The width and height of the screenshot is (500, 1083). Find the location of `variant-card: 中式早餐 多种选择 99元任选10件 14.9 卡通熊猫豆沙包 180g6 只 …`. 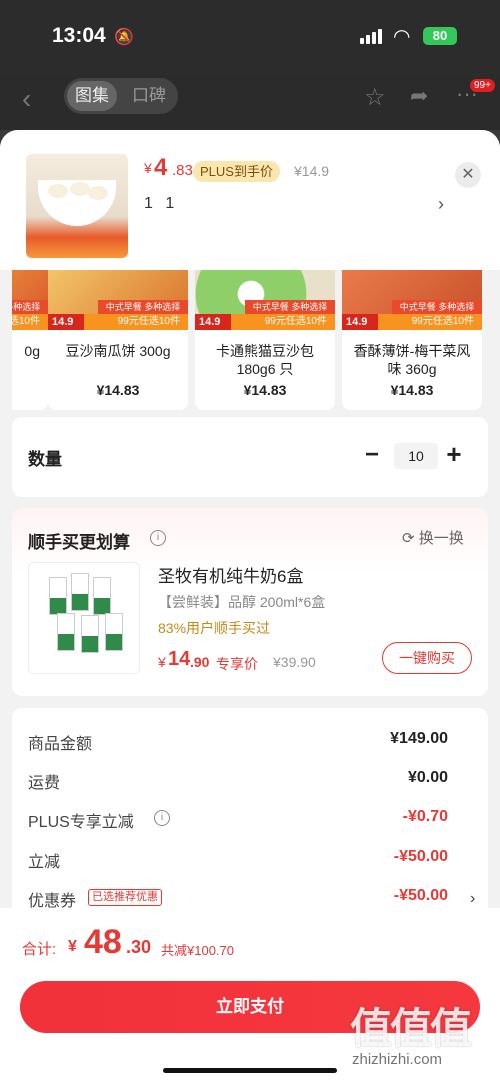

variant-card: 中式早餐 多种选择 99元任选10件 14.9 卡通熊猫豆沙包 180g6 只 … is located at coordinates (265, 340).